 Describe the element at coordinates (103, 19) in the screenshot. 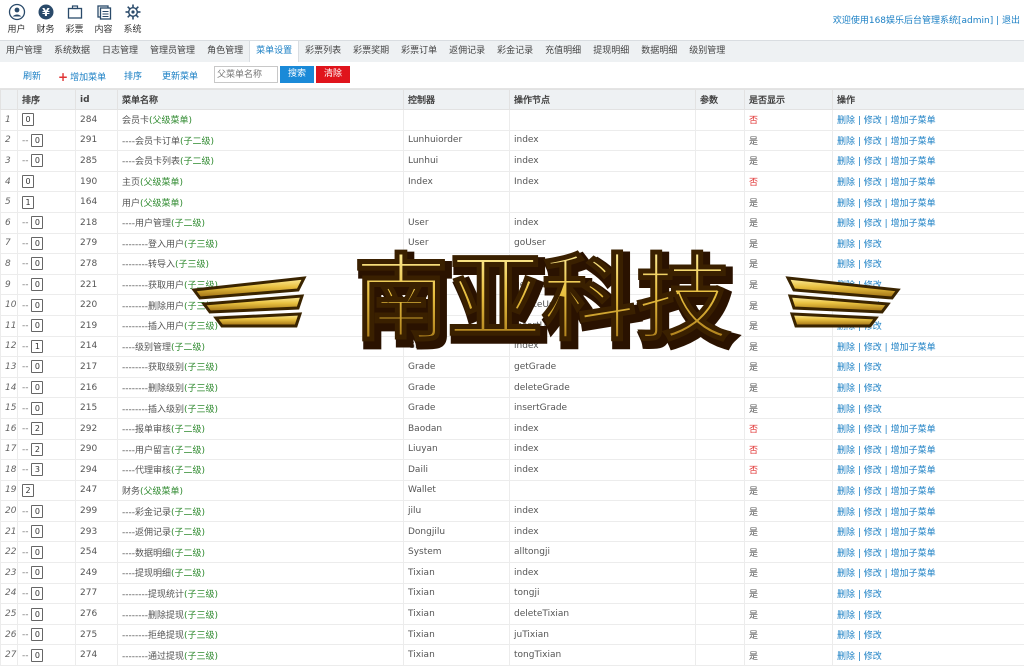

I see `topnav-content: 内容` at that location.